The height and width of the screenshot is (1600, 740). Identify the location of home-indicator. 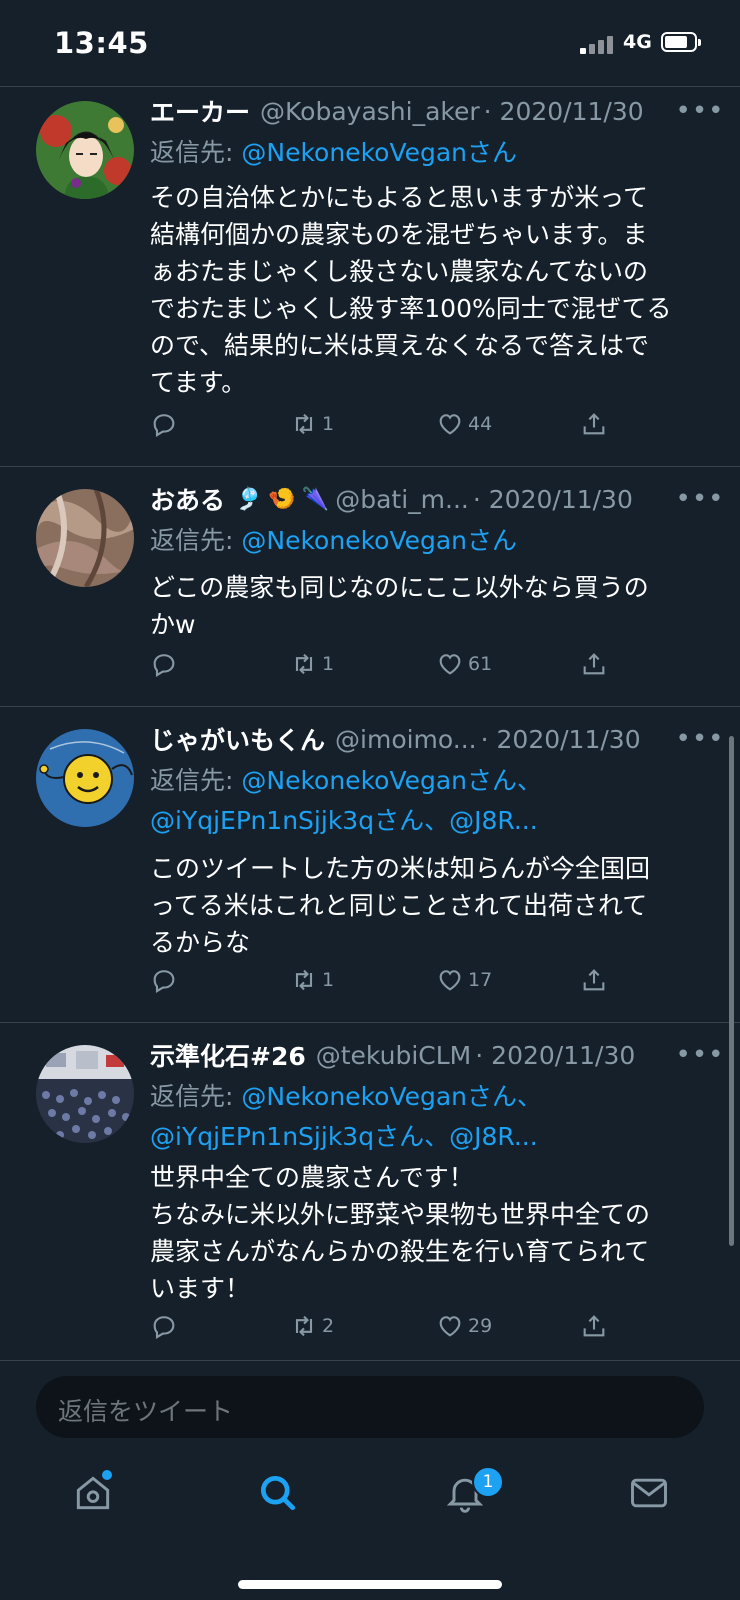
(370, 1584).